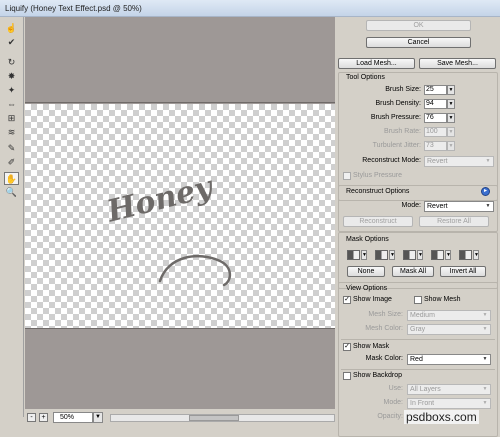 Image resolution: width=500 pixels, height=437 pixels. What do you see at coordinates (98, 417) in the screenshot?
I see `zoom-dropdown-arrow: ▼` at bounding box center [98, 417].